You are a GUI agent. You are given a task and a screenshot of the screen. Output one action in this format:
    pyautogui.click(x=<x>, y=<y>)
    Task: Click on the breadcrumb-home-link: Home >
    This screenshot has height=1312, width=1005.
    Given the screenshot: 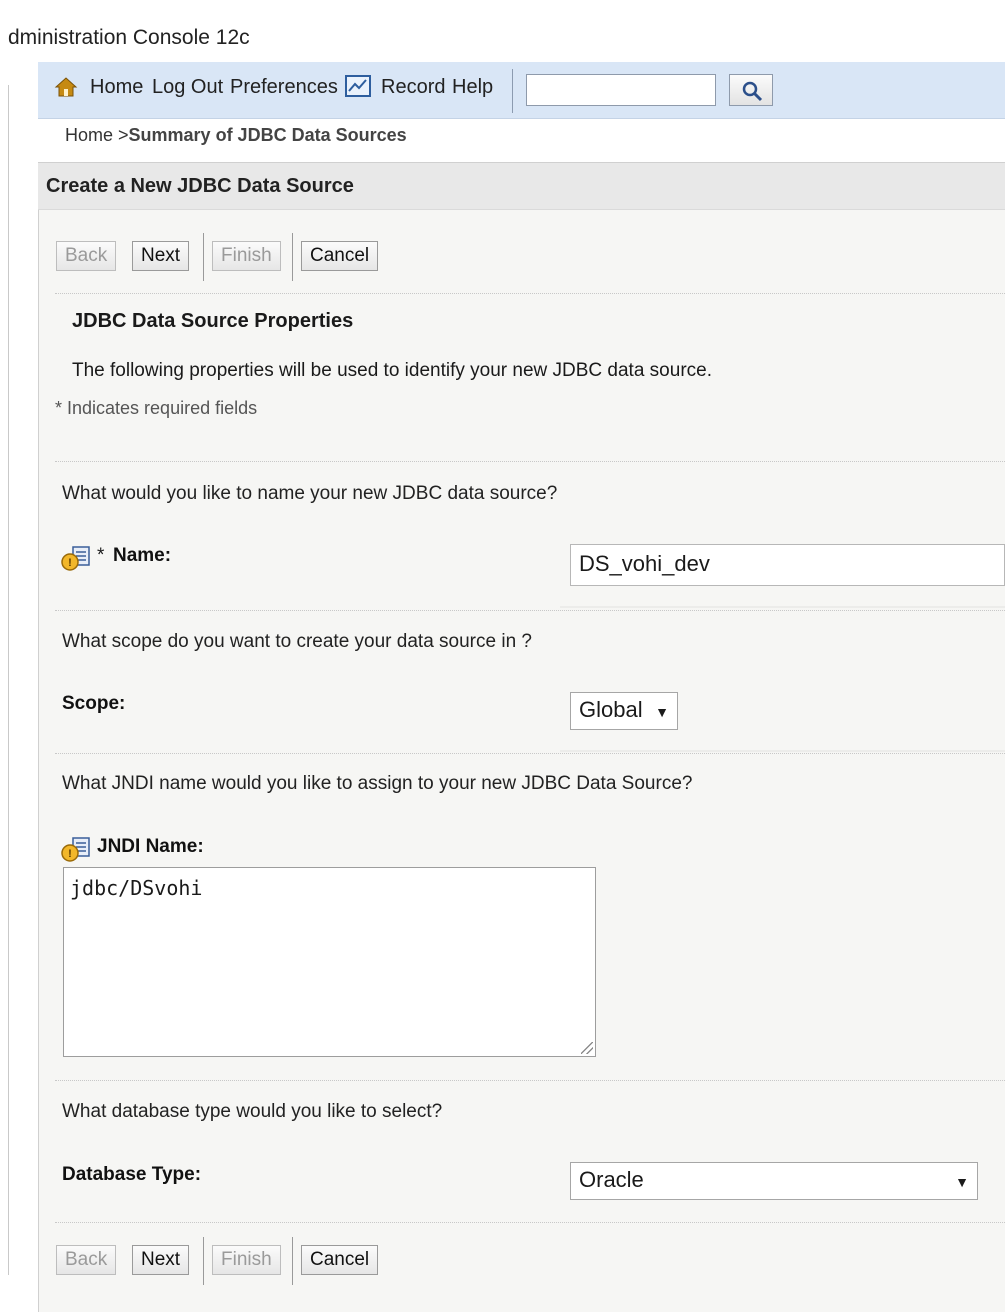 What is the action you would take?
    pyautogui.click(x=97, y=135)
    